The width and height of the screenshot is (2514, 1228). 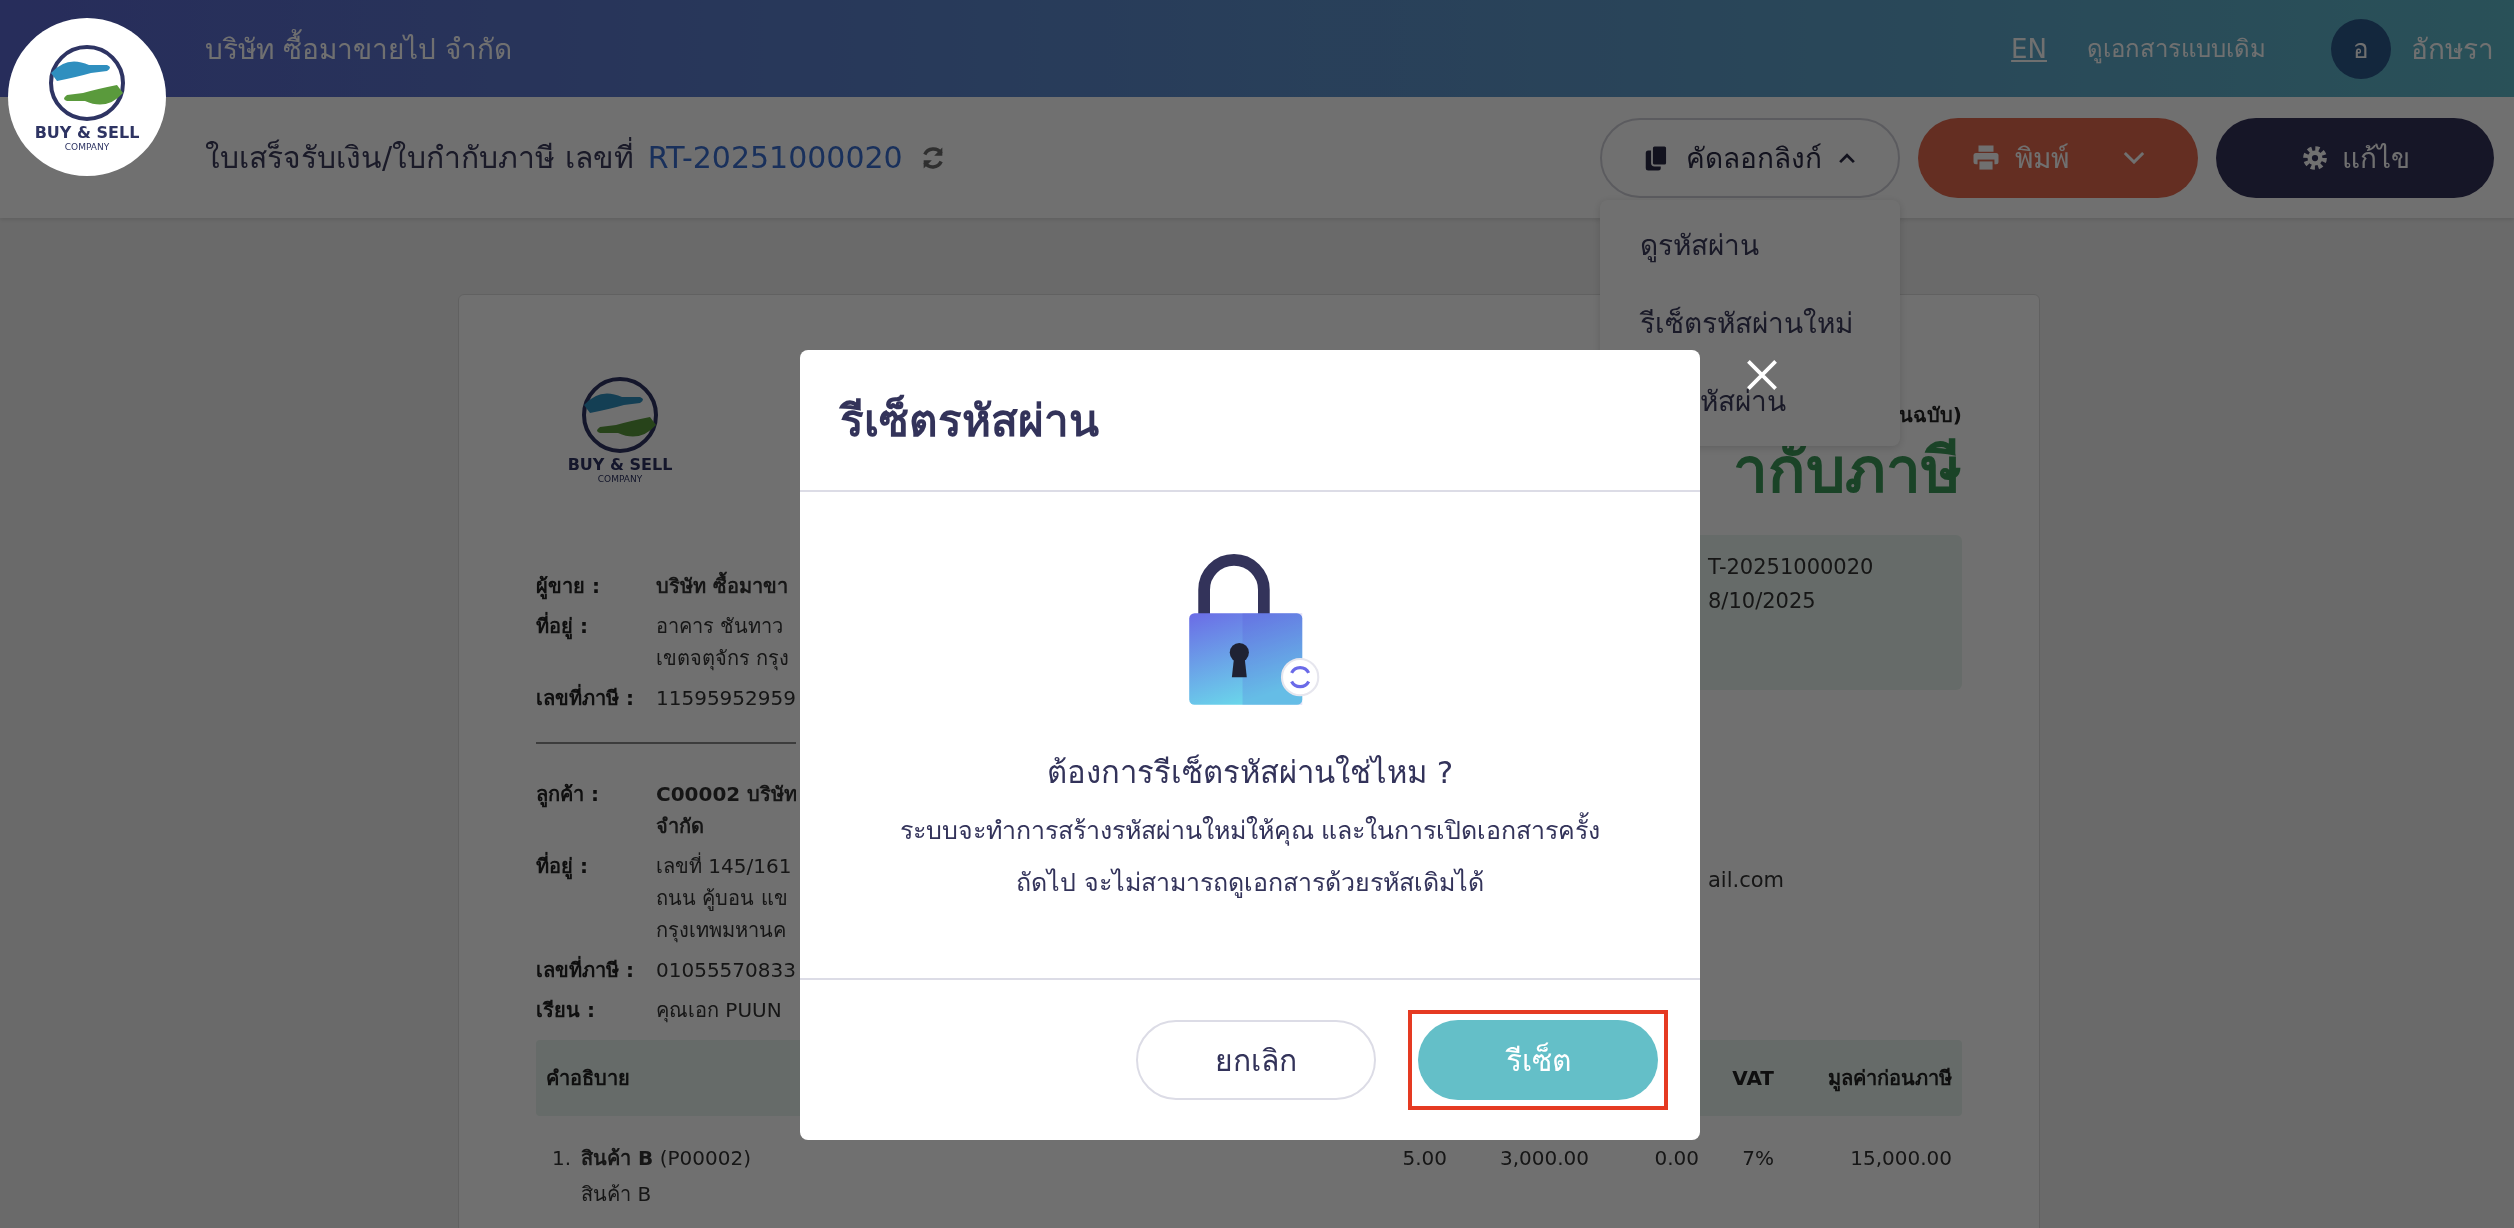 What do you see at coordinates (1847, 471) in the screenshot?
I see `document-heading: ากับภาษี` at bounding box center [1847, 471].